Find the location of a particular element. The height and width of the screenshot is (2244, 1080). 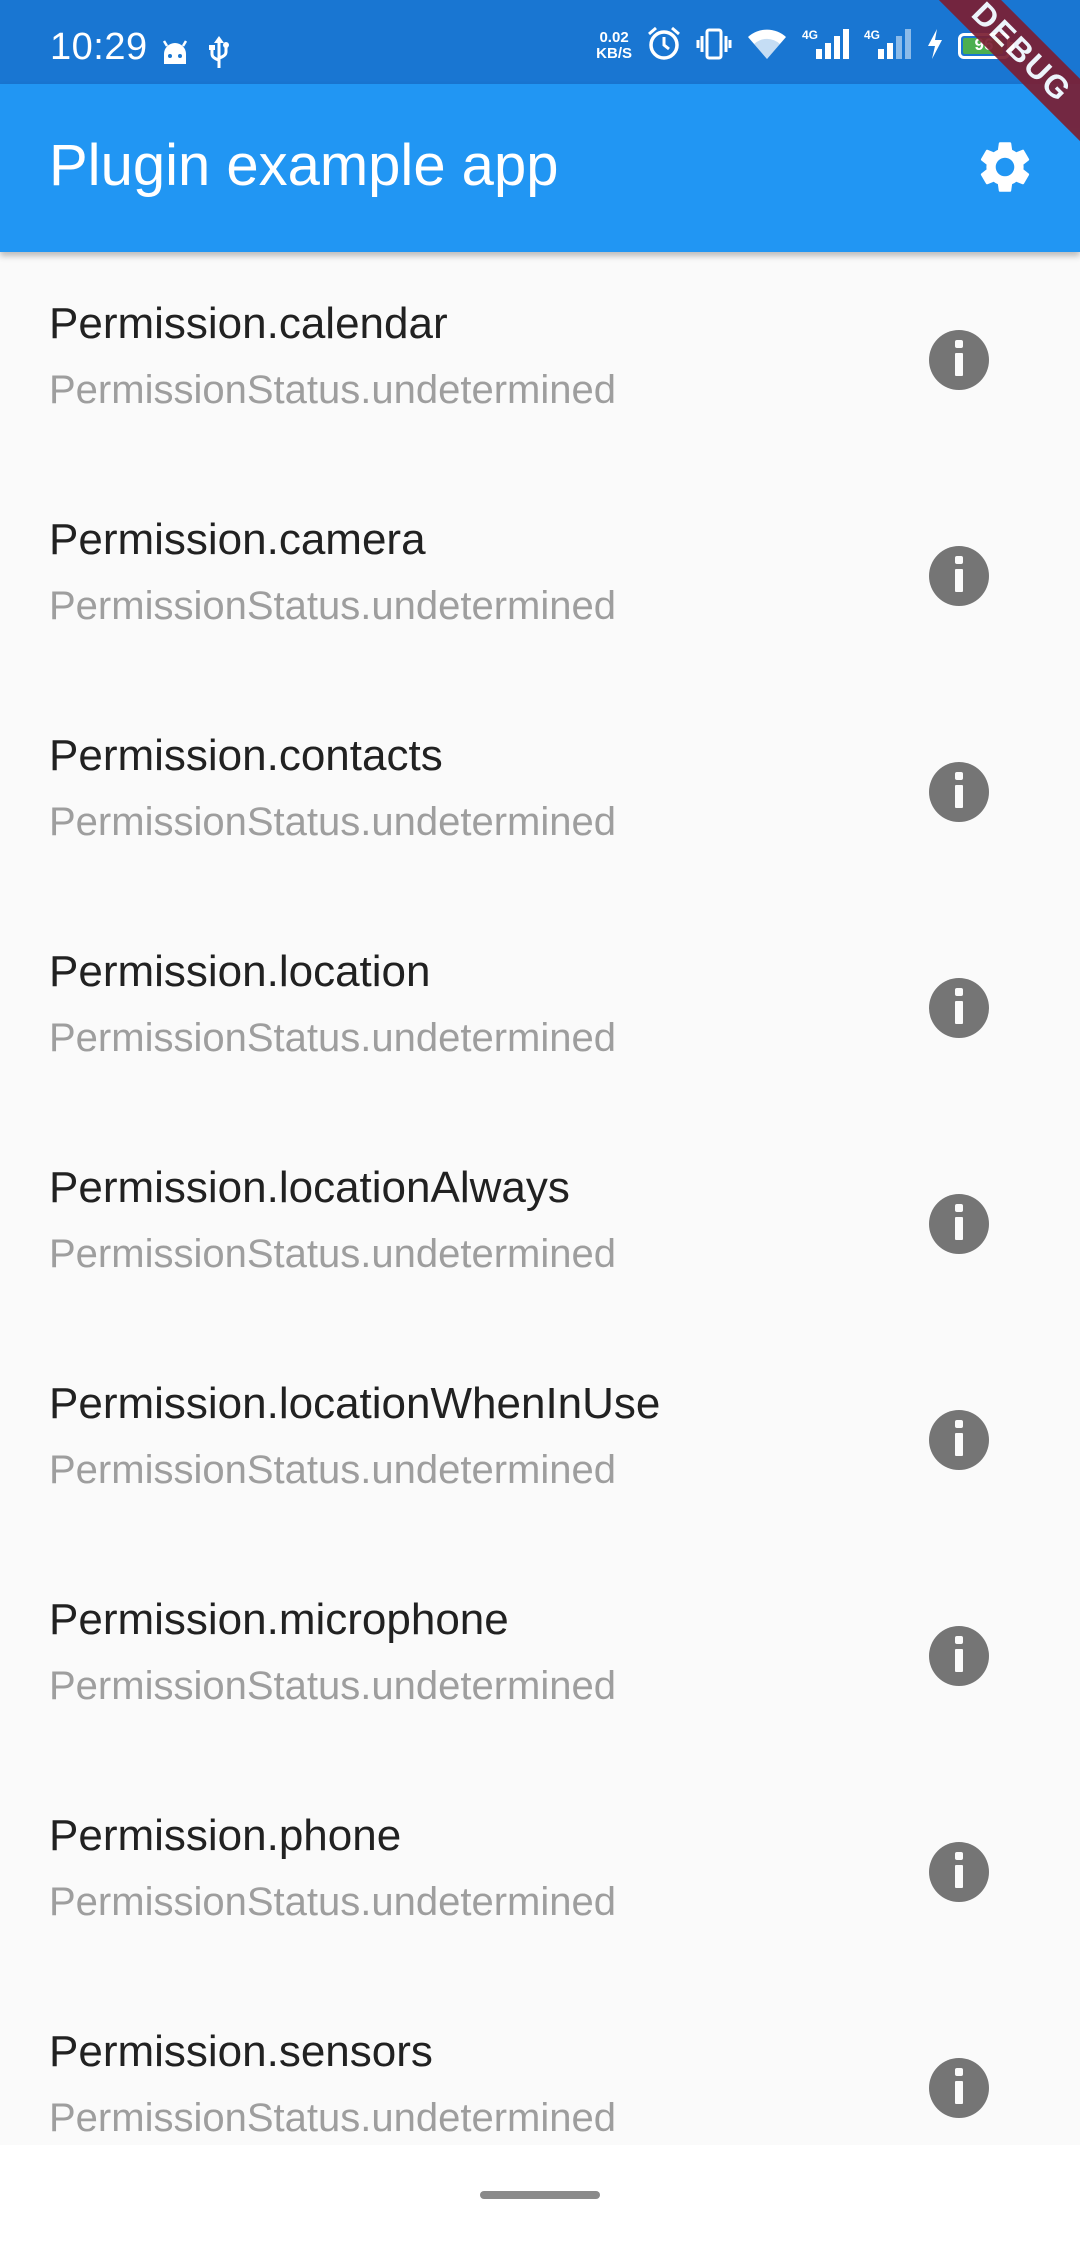

settings-icon is located at coordinates (1005, 169).